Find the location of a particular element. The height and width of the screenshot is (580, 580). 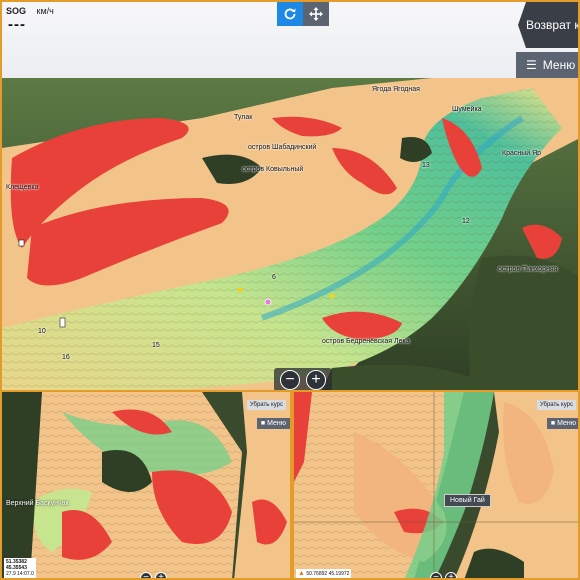

rotate-icon is located at coordinates (290, 14).